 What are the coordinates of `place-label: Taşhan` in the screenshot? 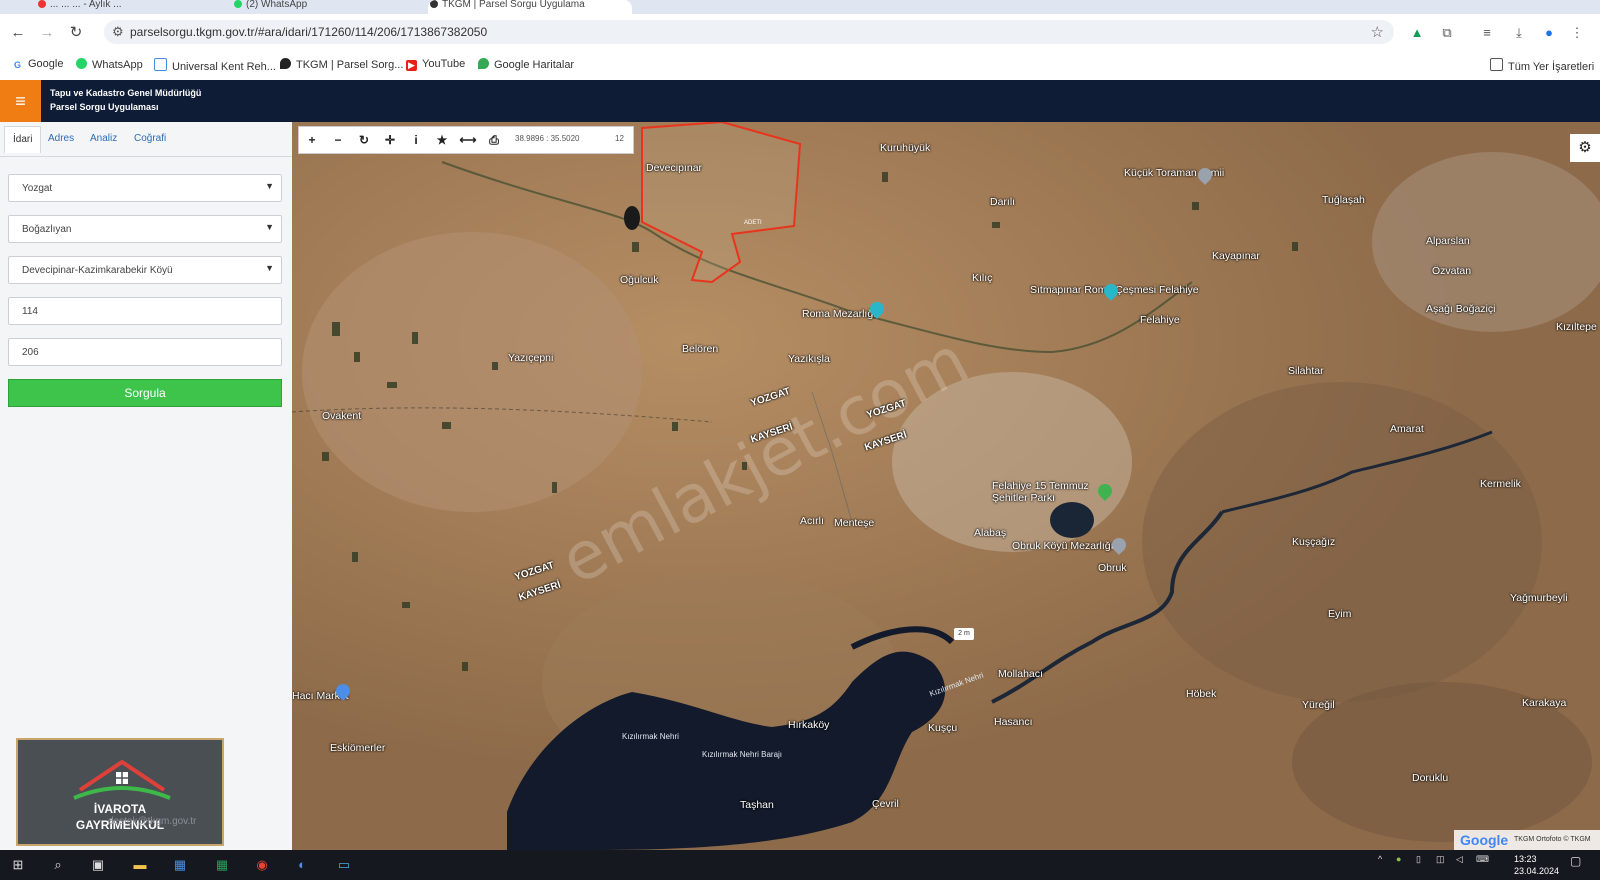 It's located at (757, 805).